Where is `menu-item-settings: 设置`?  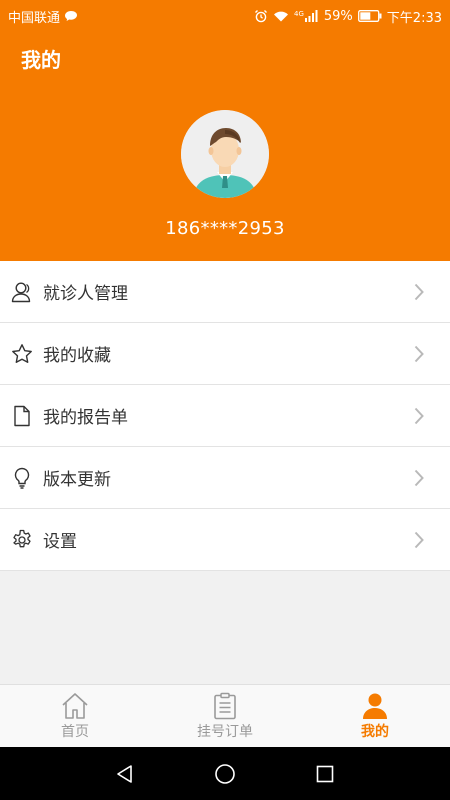 menu-item-settings: 设置 is located at coordinates (225, 540).